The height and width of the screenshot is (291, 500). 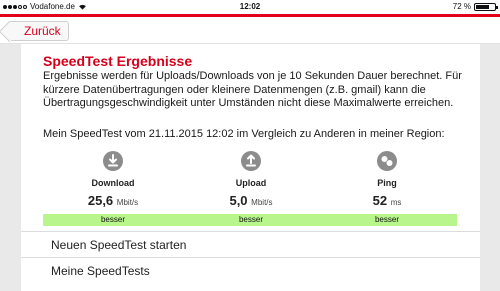 What do you see at coordinates (100, 271) in the screenshot?
I see `my-speedtests-label: Meine SpeedTests` at bounding box center [100, 271].